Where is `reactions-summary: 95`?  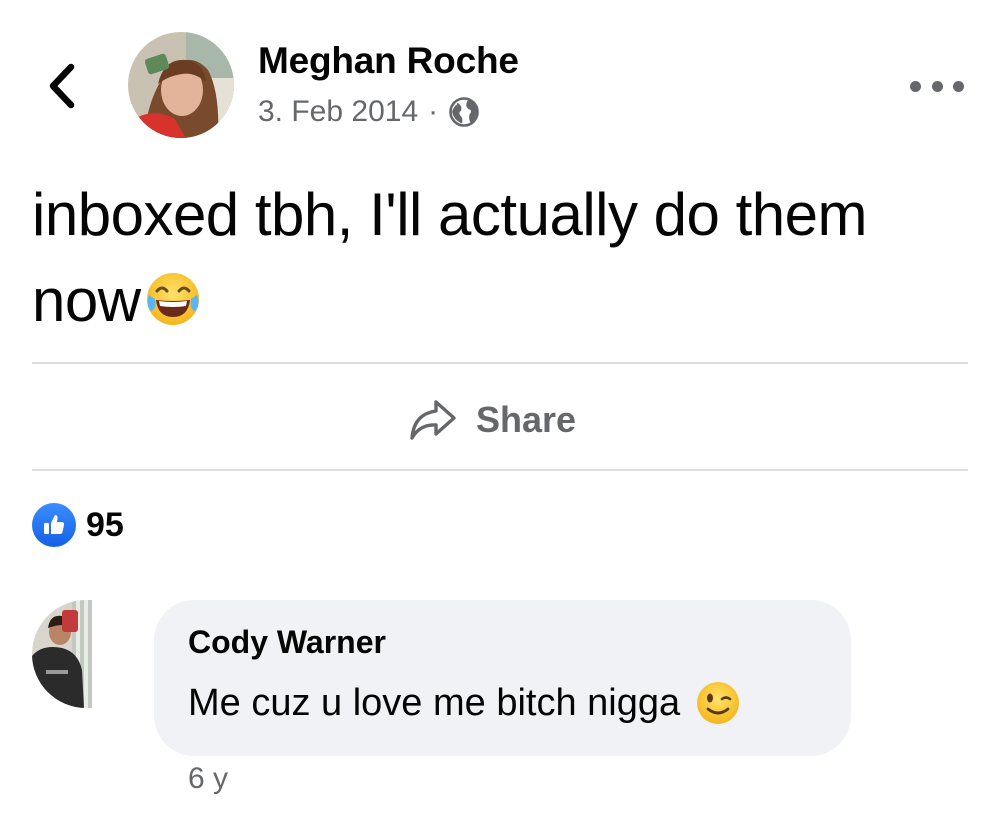 reactions-summary: 95 is located at coordinates (78, 525).